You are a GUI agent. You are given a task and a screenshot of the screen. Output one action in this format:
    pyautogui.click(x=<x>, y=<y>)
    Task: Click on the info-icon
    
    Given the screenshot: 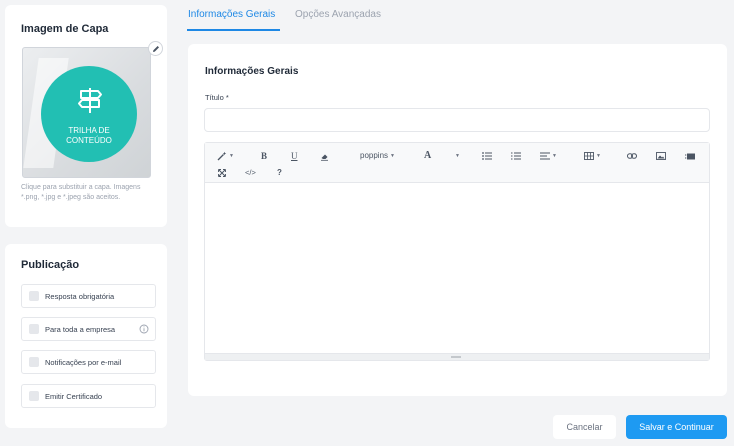 What is the action you would take?
    pyautogui.click(x=144, y=329)
    